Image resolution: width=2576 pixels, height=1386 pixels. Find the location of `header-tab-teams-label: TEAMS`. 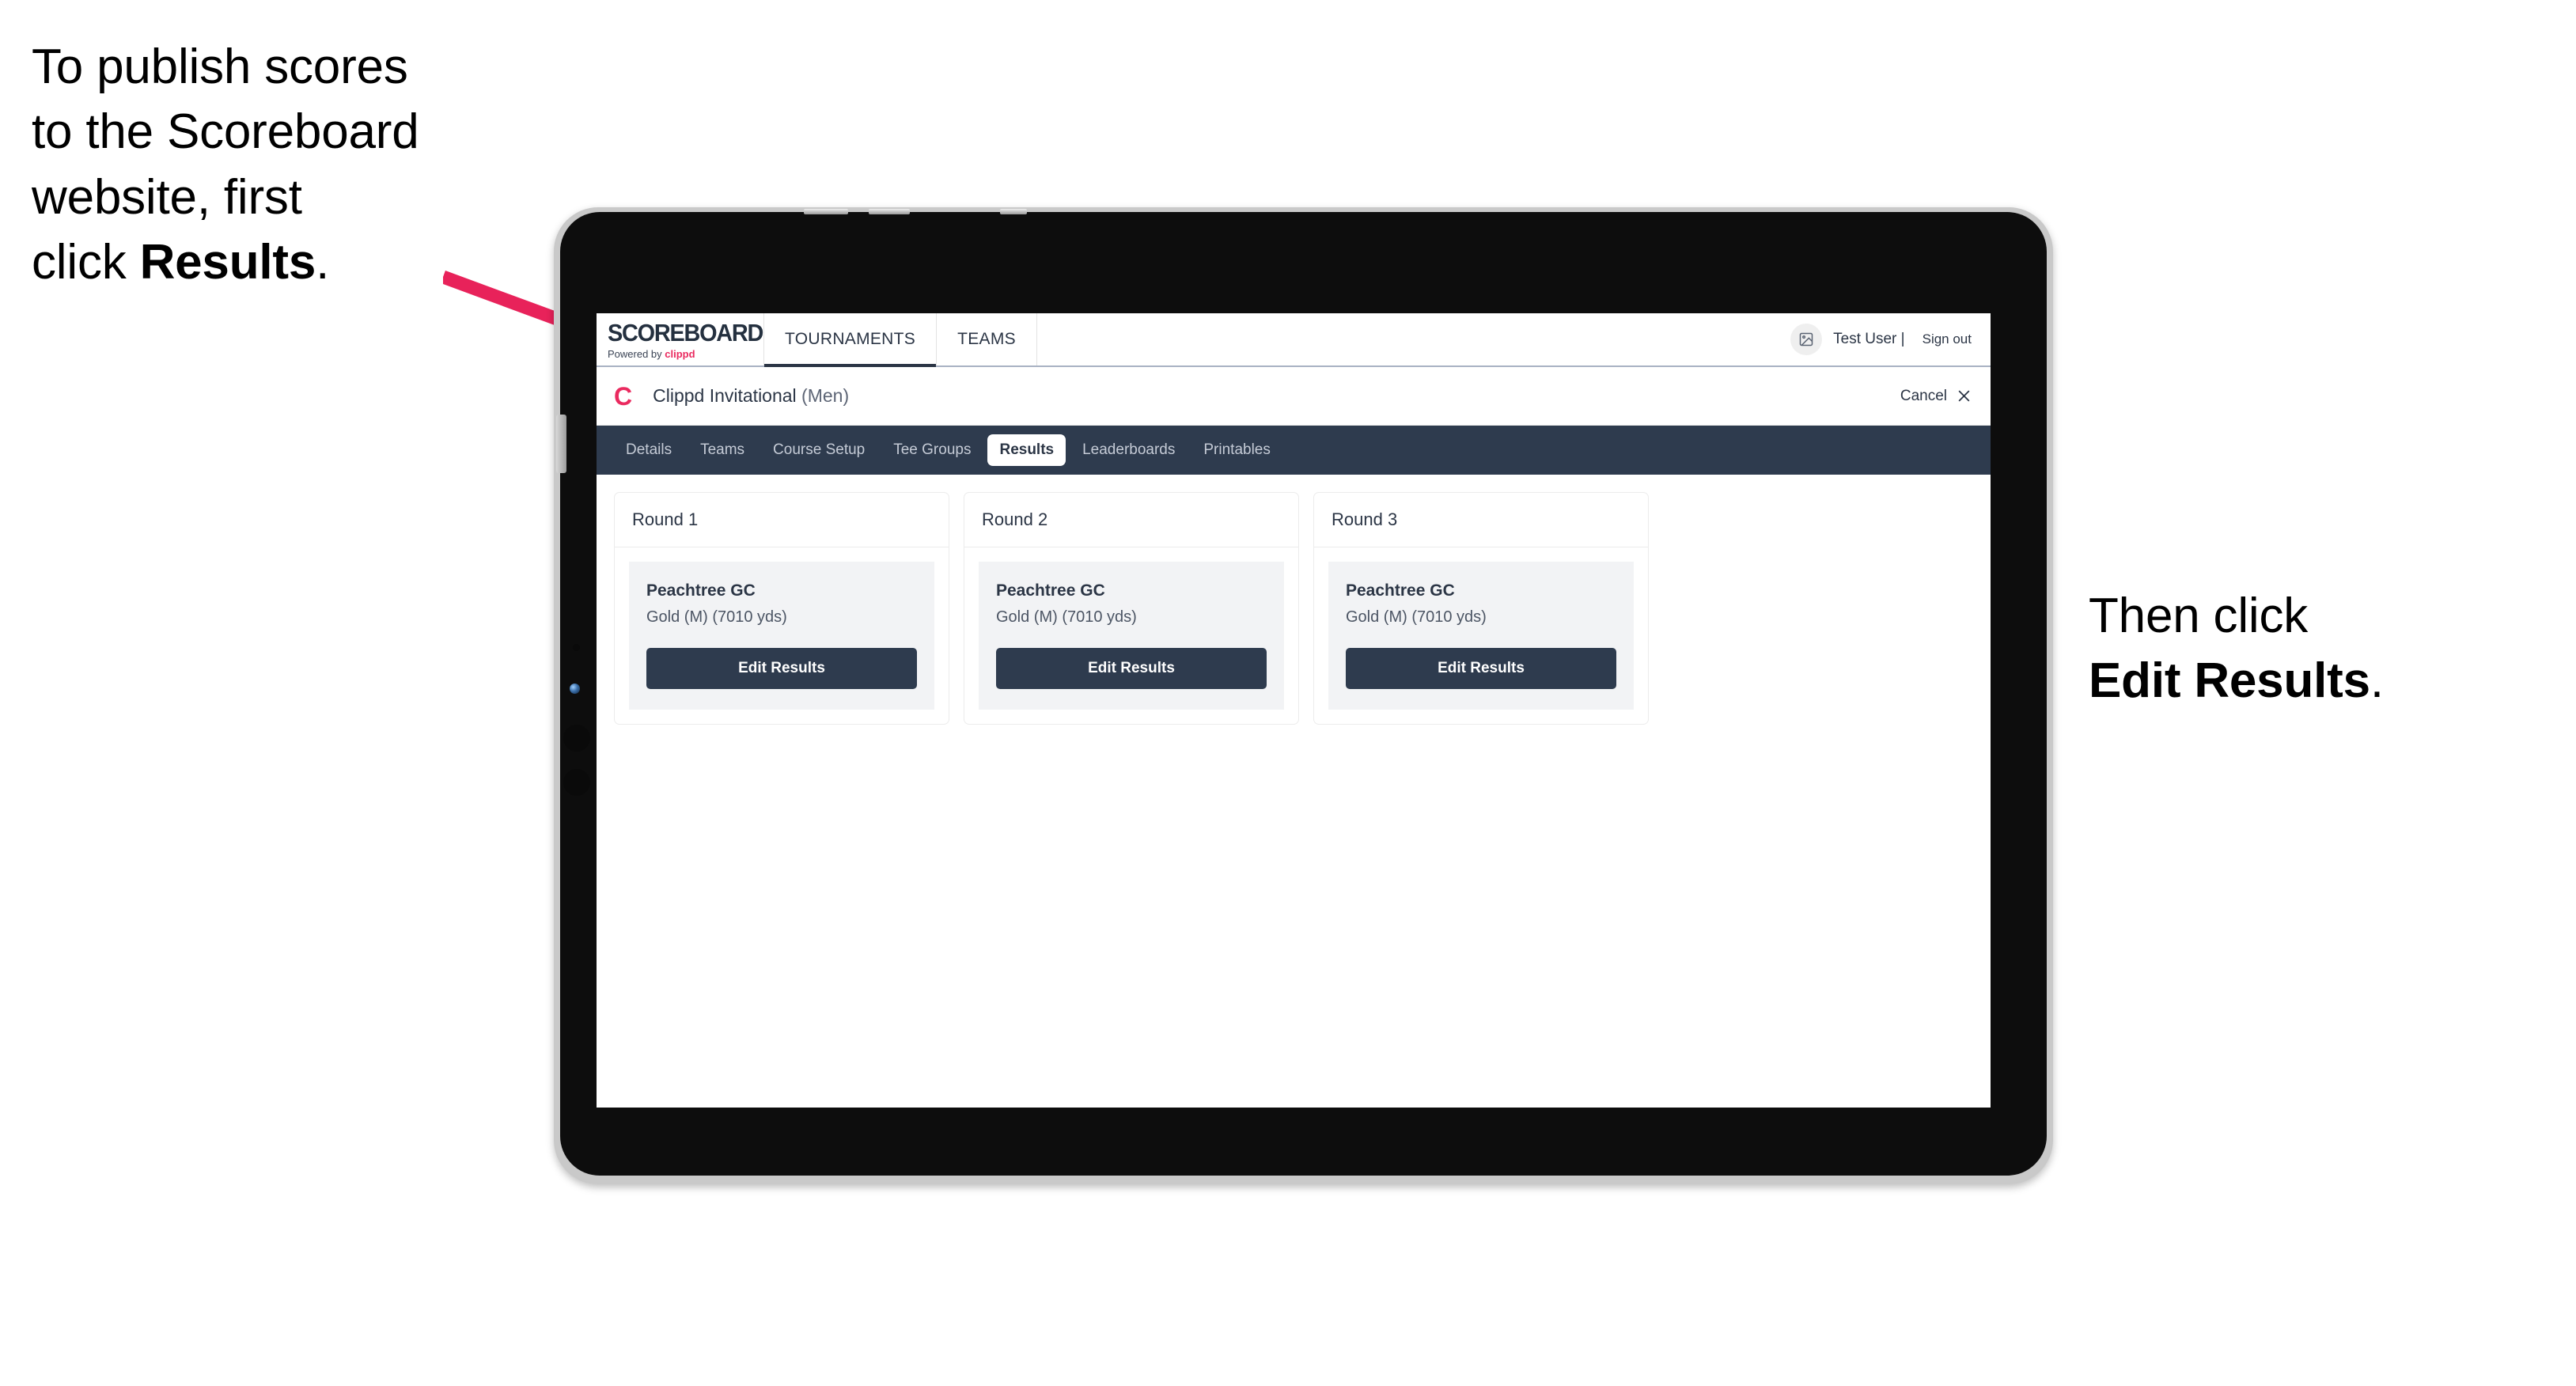

header-tab-teams-label: TEAMS is located at coordinates (986, 339).